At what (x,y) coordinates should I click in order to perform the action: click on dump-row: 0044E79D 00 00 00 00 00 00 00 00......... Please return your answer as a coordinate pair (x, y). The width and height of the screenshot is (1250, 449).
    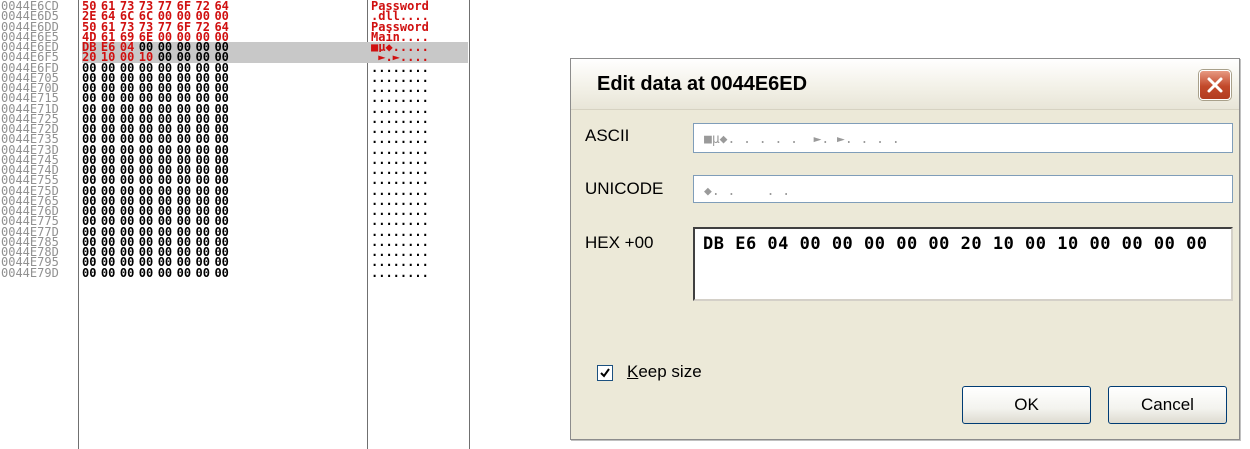
    Looking at the image, I should click on (235, 272).